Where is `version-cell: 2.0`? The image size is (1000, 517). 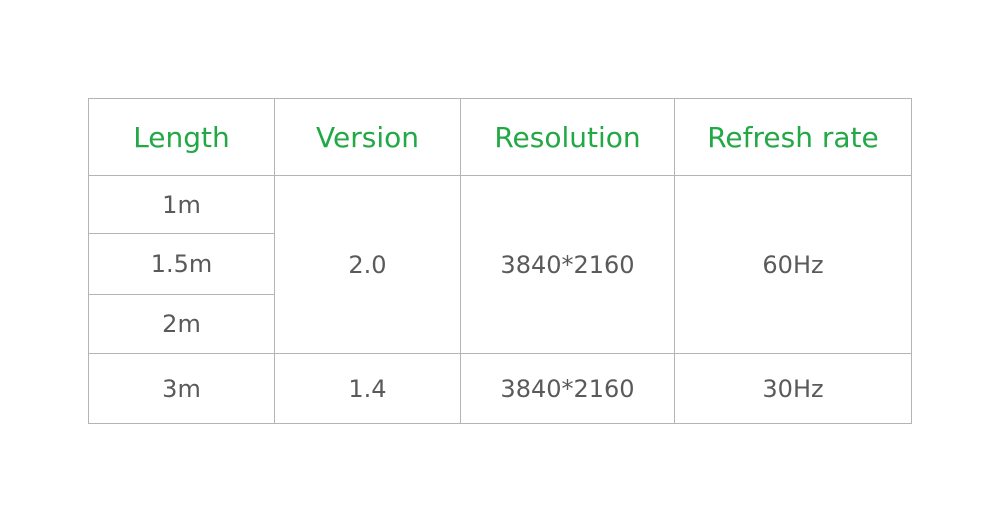 version-cell: 2.0 is located at coordinates (367, 264).